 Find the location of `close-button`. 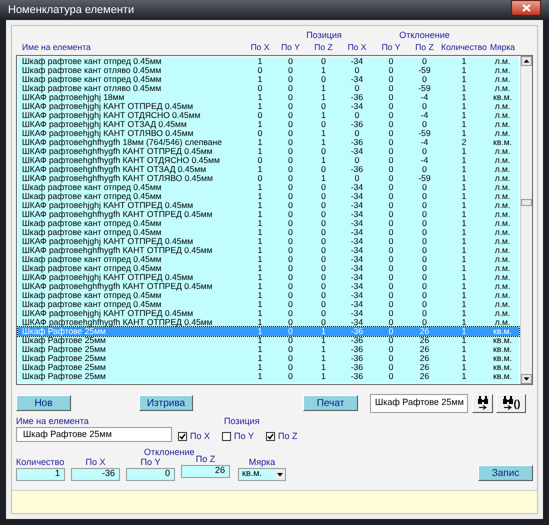

close-button is located at coordinates (526, 8).